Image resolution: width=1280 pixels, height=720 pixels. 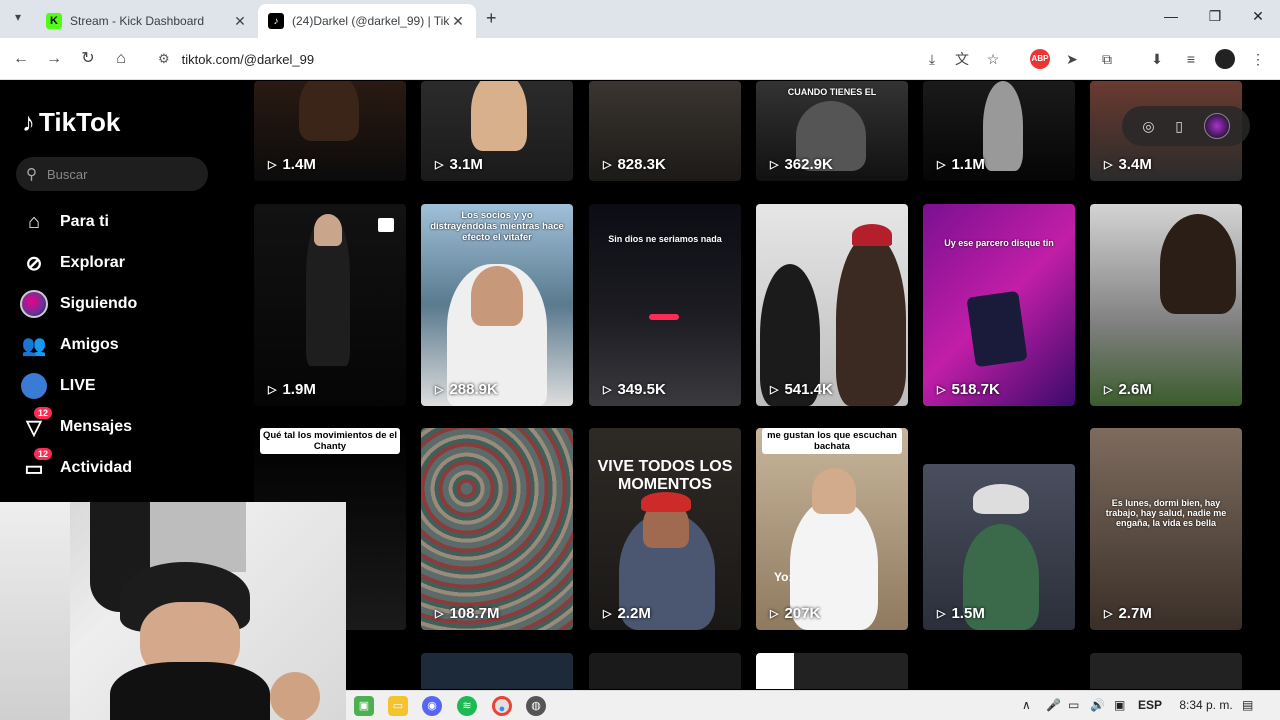 I want to click on minecraft-icon: ▣, so click(x=364, y=706).